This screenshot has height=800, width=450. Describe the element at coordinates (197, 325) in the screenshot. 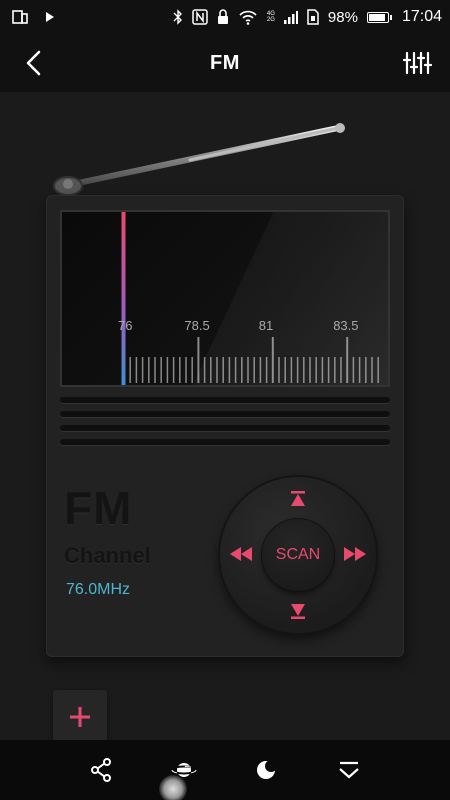

I see `dial-tick-label: 78.5` at that location.